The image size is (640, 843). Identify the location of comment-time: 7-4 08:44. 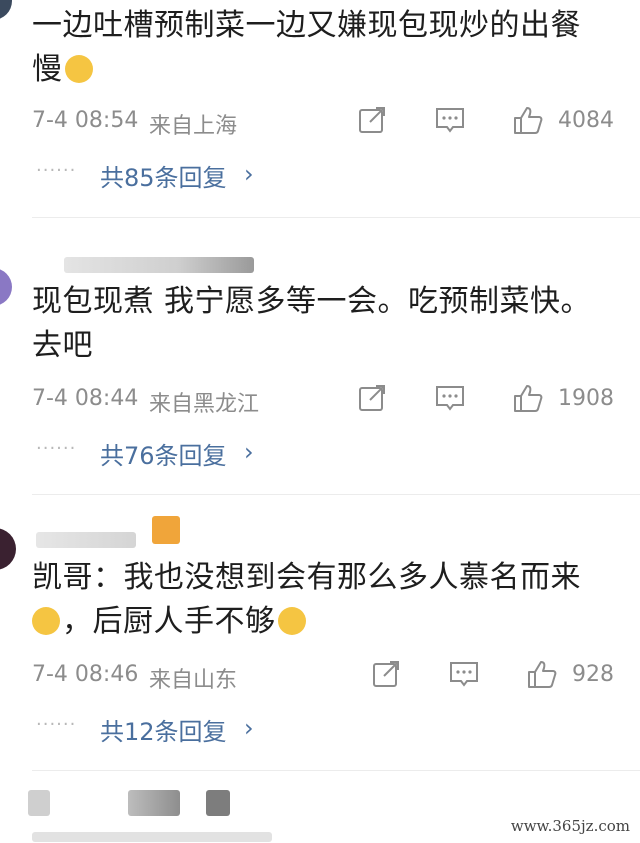
(85, 398).